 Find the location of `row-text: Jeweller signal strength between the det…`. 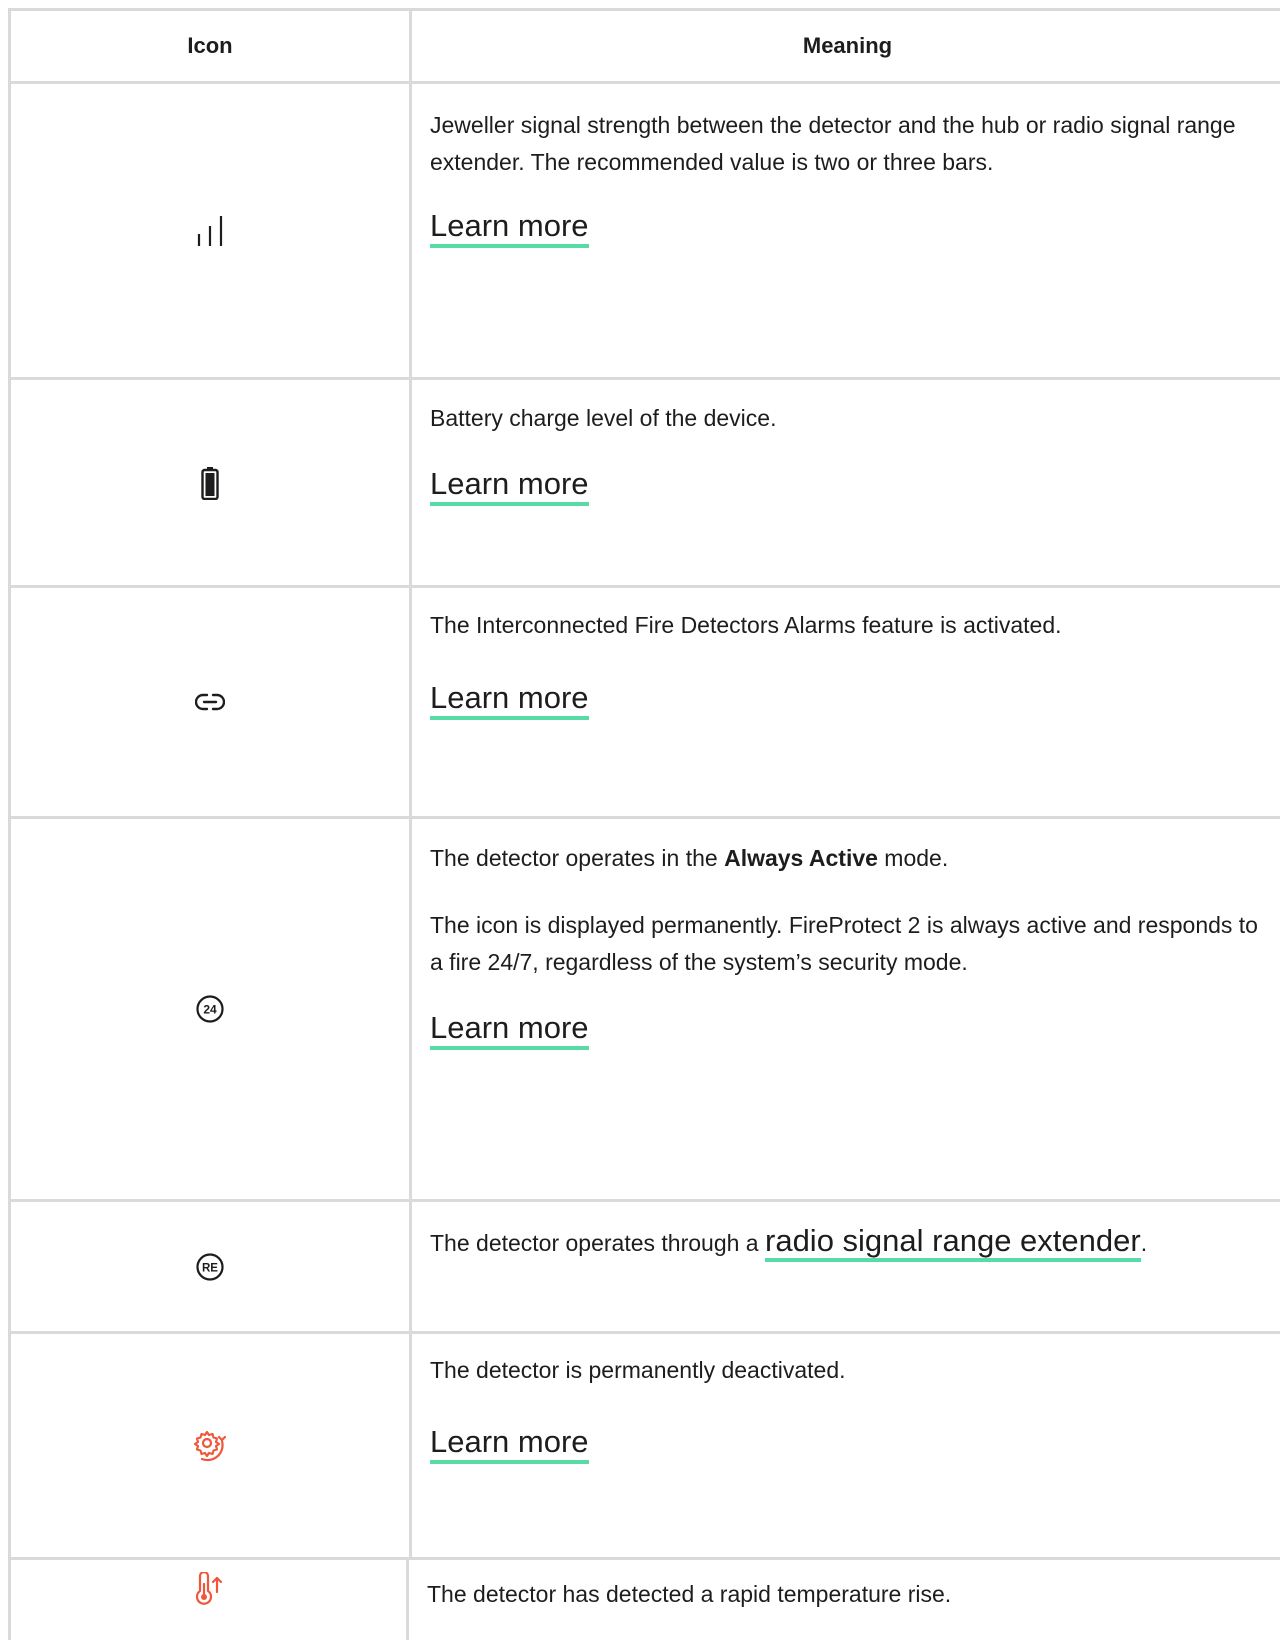

row-text: Jeweller signal strength between the det… is located at coordinates (833, 143).